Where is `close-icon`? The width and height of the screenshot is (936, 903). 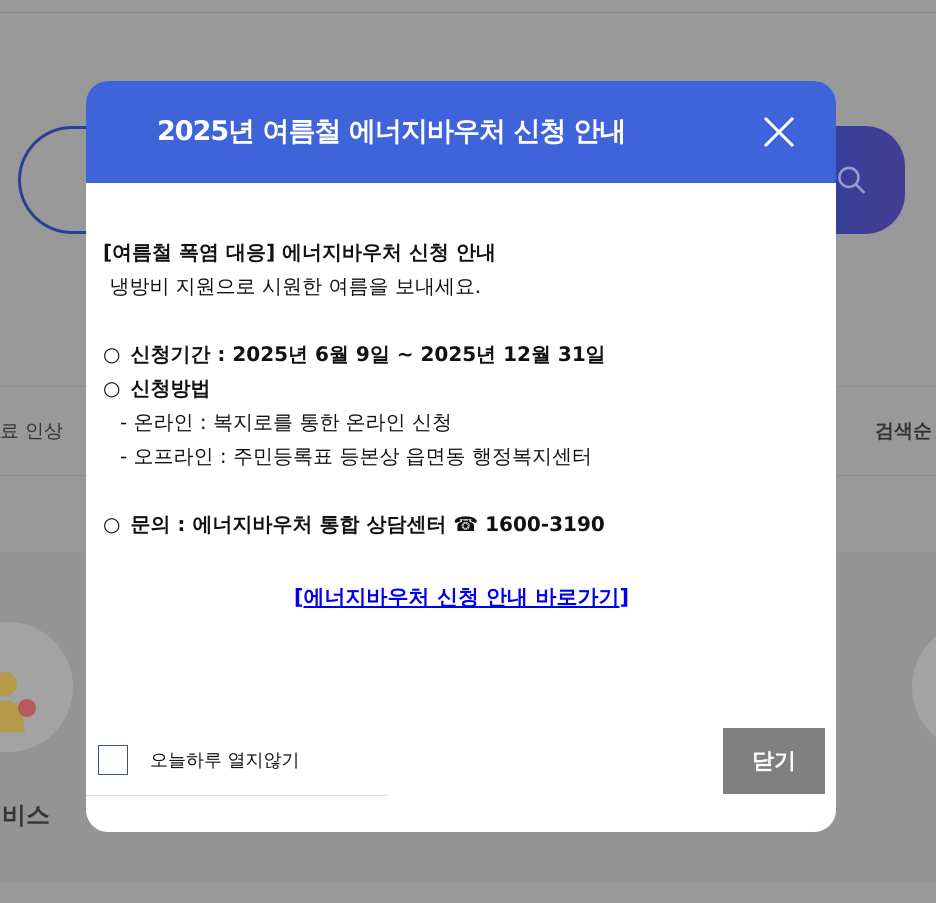
close-icon is located at coordinates (779, 132).